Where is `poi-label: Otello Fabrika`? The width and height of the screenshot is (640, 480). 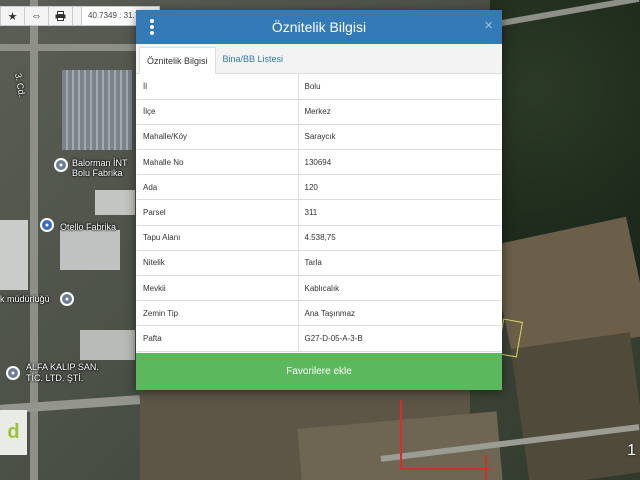 poi-label: Otello Fabrika is located at coordinates (88, 227).